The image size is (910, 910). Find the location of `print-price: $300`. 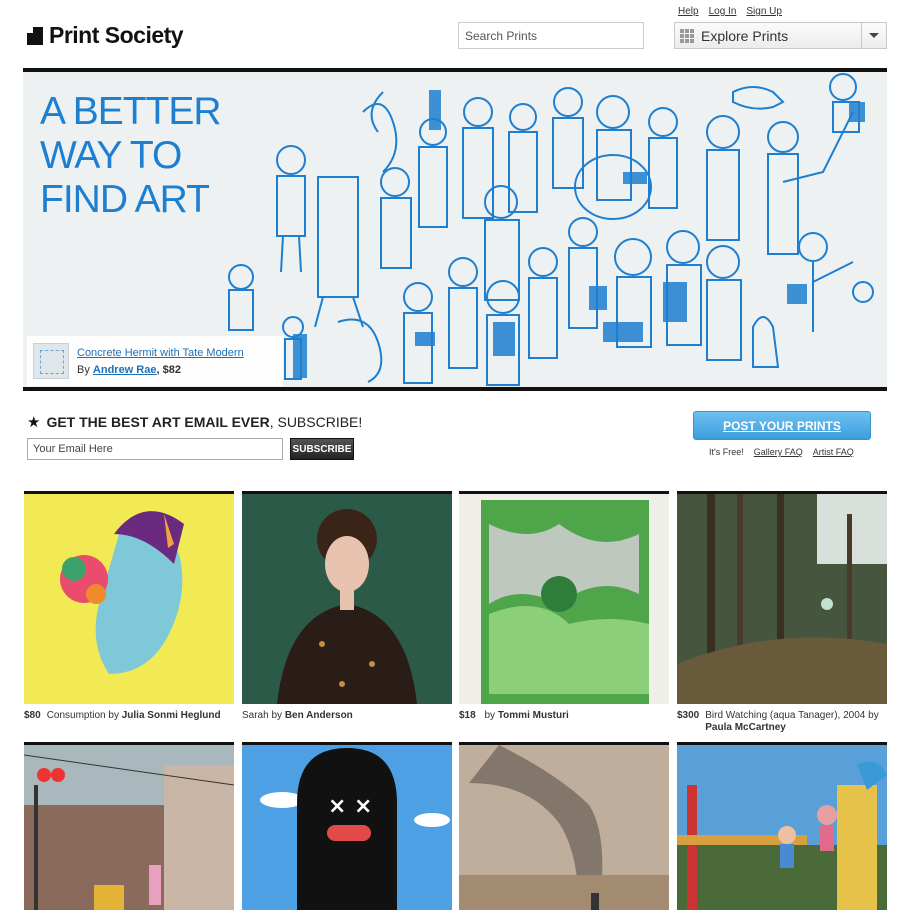

print-price: $300 is located at coordinates (688, 715).